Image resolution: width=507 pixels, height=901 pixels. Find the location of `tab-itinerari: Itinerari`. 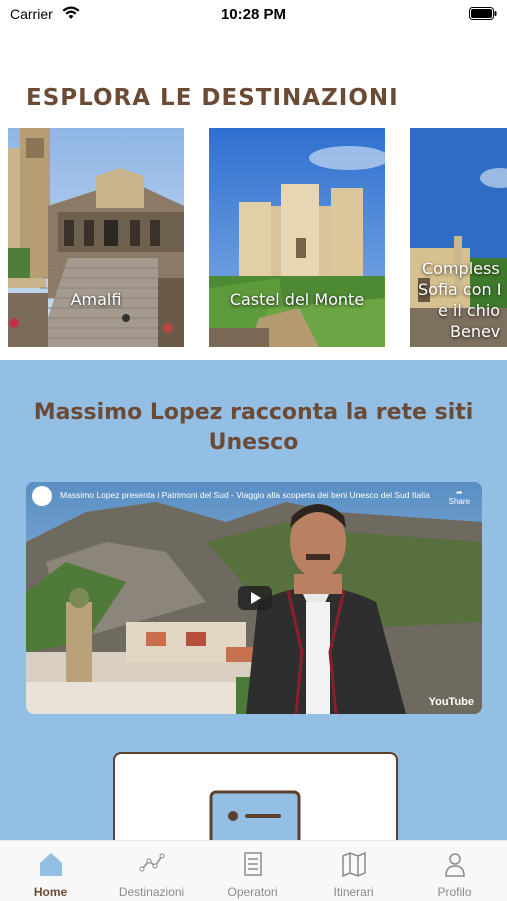

tab-itinerari: Itinerari is located at coordinates (353, 871).